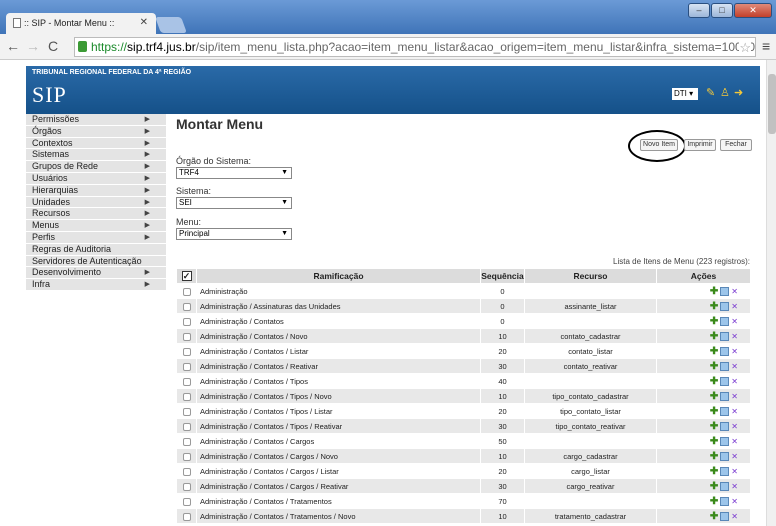 This screenshot has width=776, height=526. What do you see at coordinates (699, 10) in the screenshot?
I see `minimize-button: –` at bounding box center [699, 10].